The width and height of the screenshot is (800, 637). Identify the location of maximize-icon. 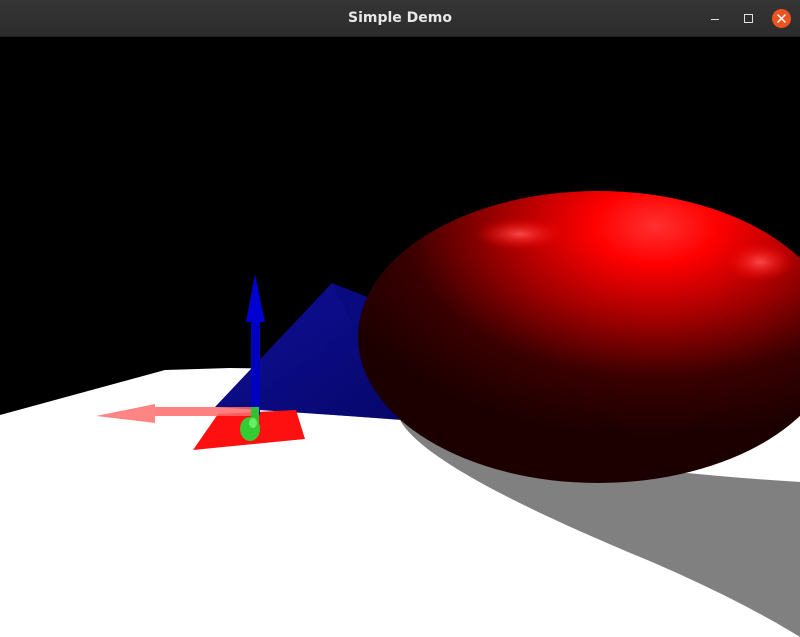
(748, 18).